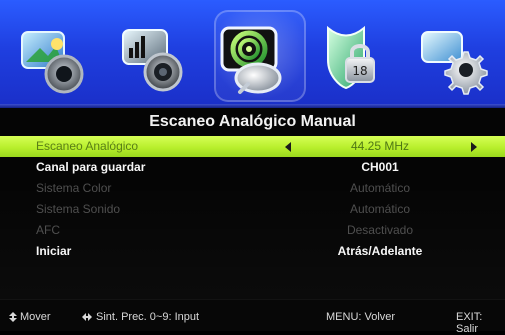  Describe the element at coordinates (54, 251) in the screenshot. I see `menu-label: Iniciar` at that location.